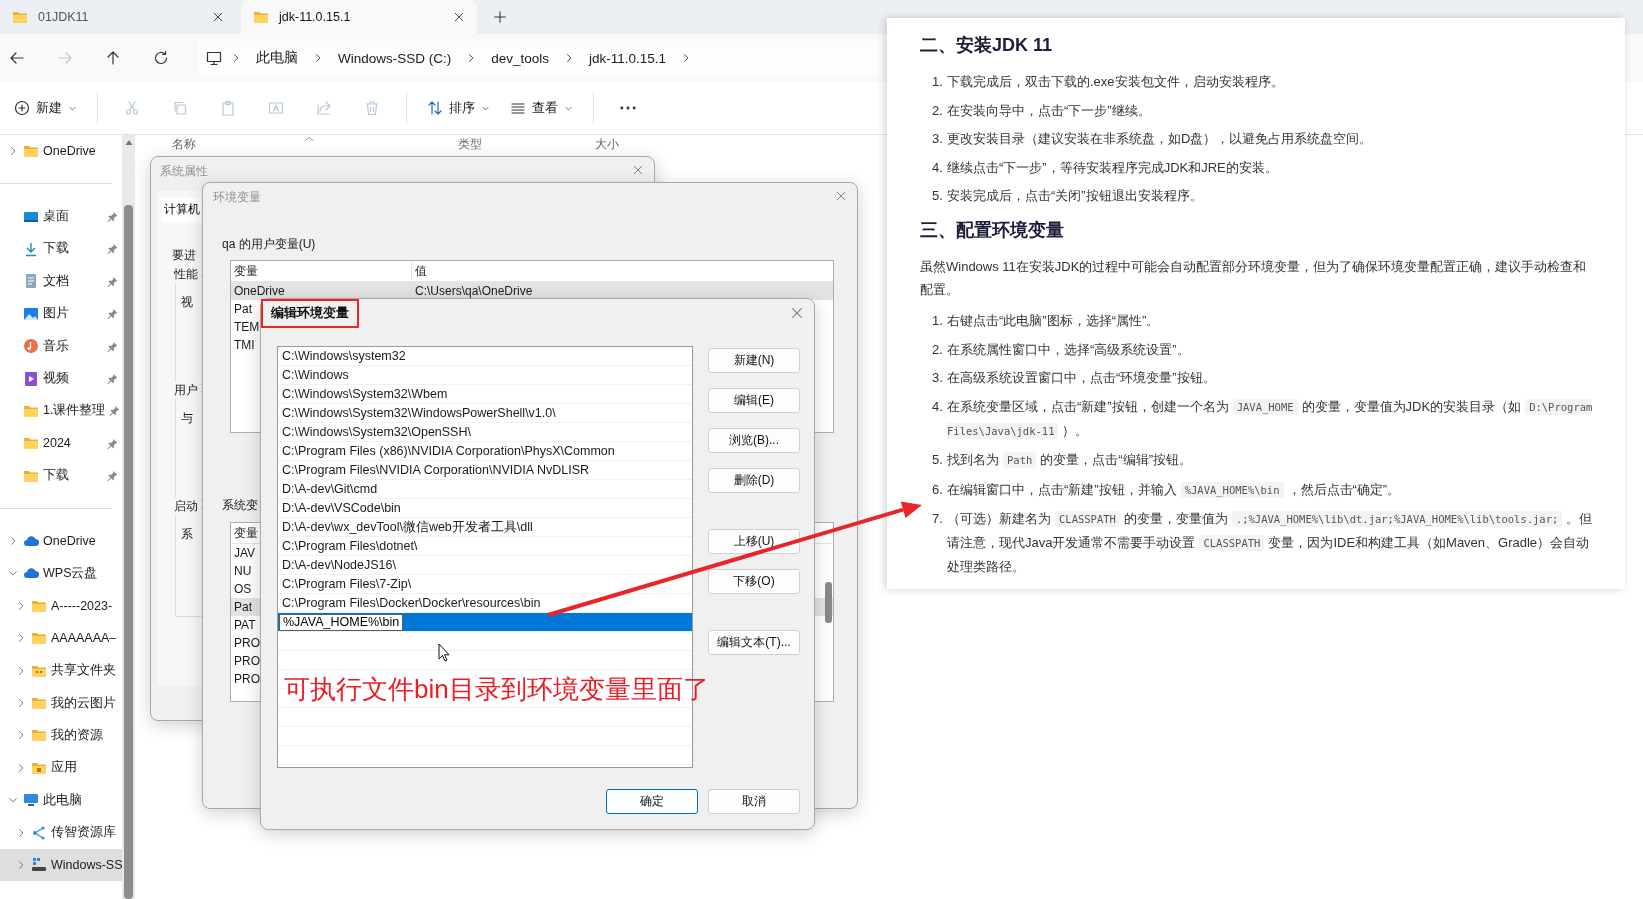  I want to click on document-icon, so click(31, 281).